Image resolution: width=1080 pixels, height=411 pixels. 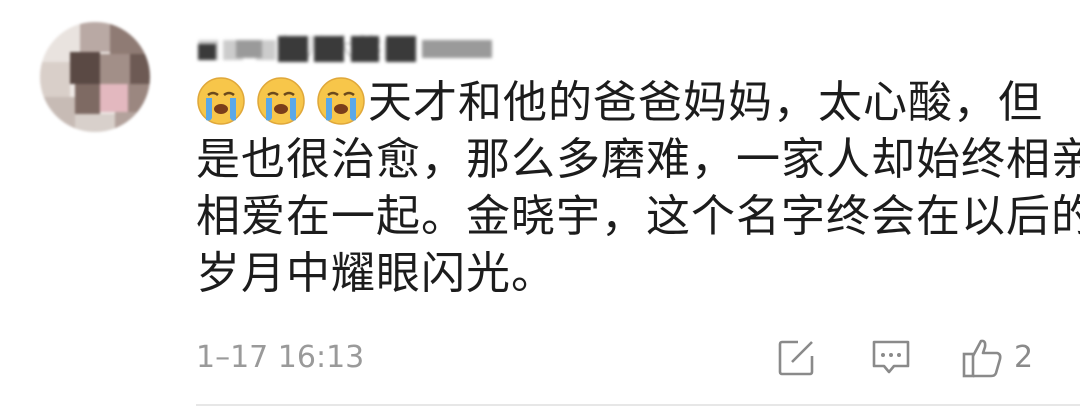 I want to click on comment-icon, so click(x=891, y=357).